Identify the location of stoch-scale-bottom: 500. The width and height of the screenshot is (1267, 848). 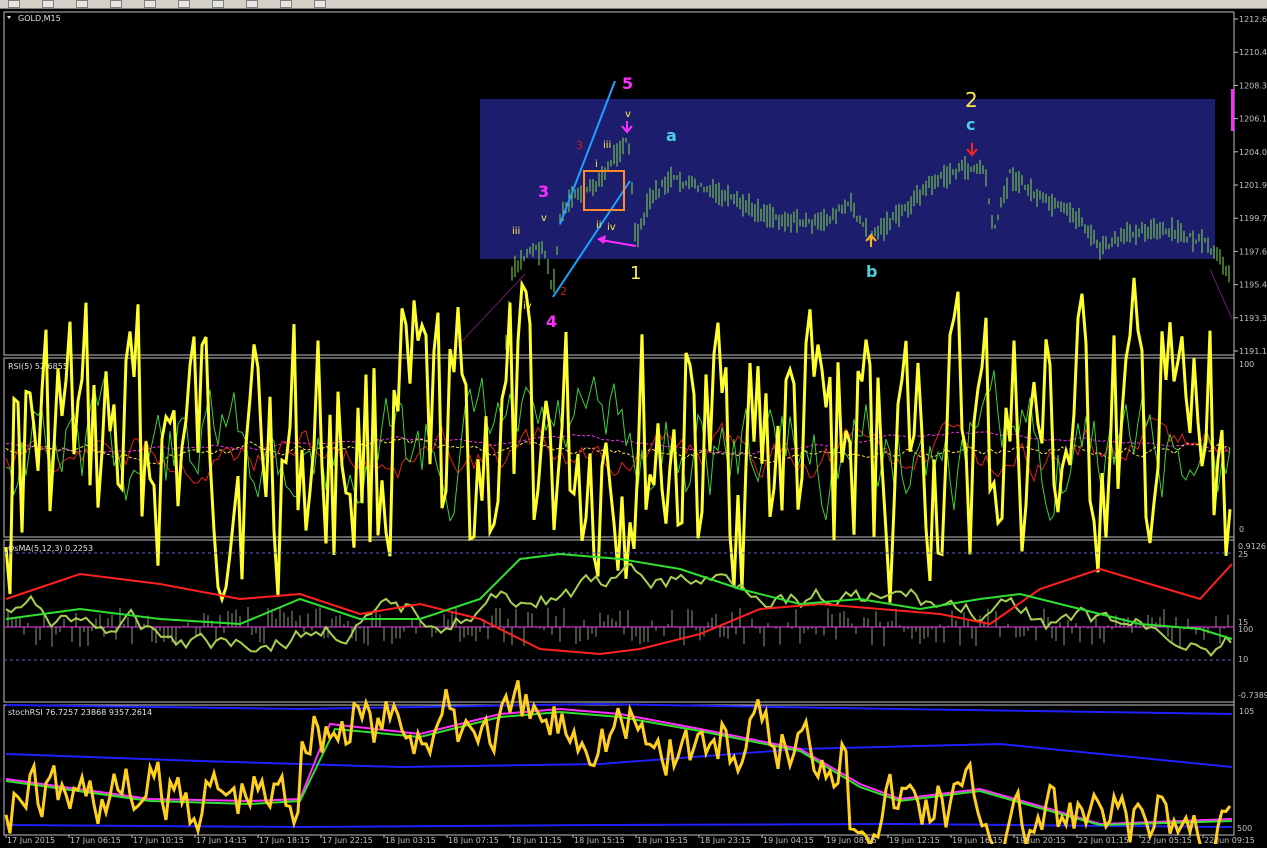
(1244, 828).